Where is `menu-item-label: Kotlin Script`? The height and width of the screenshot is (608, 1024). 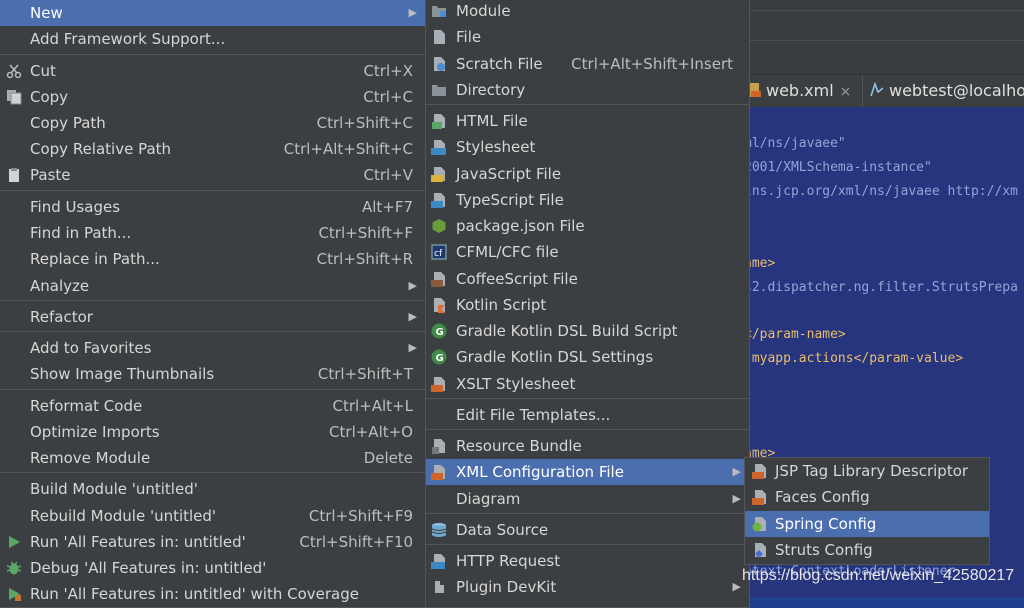
menu-item-label: Kotlin Script is located at coordinates (501, 305).